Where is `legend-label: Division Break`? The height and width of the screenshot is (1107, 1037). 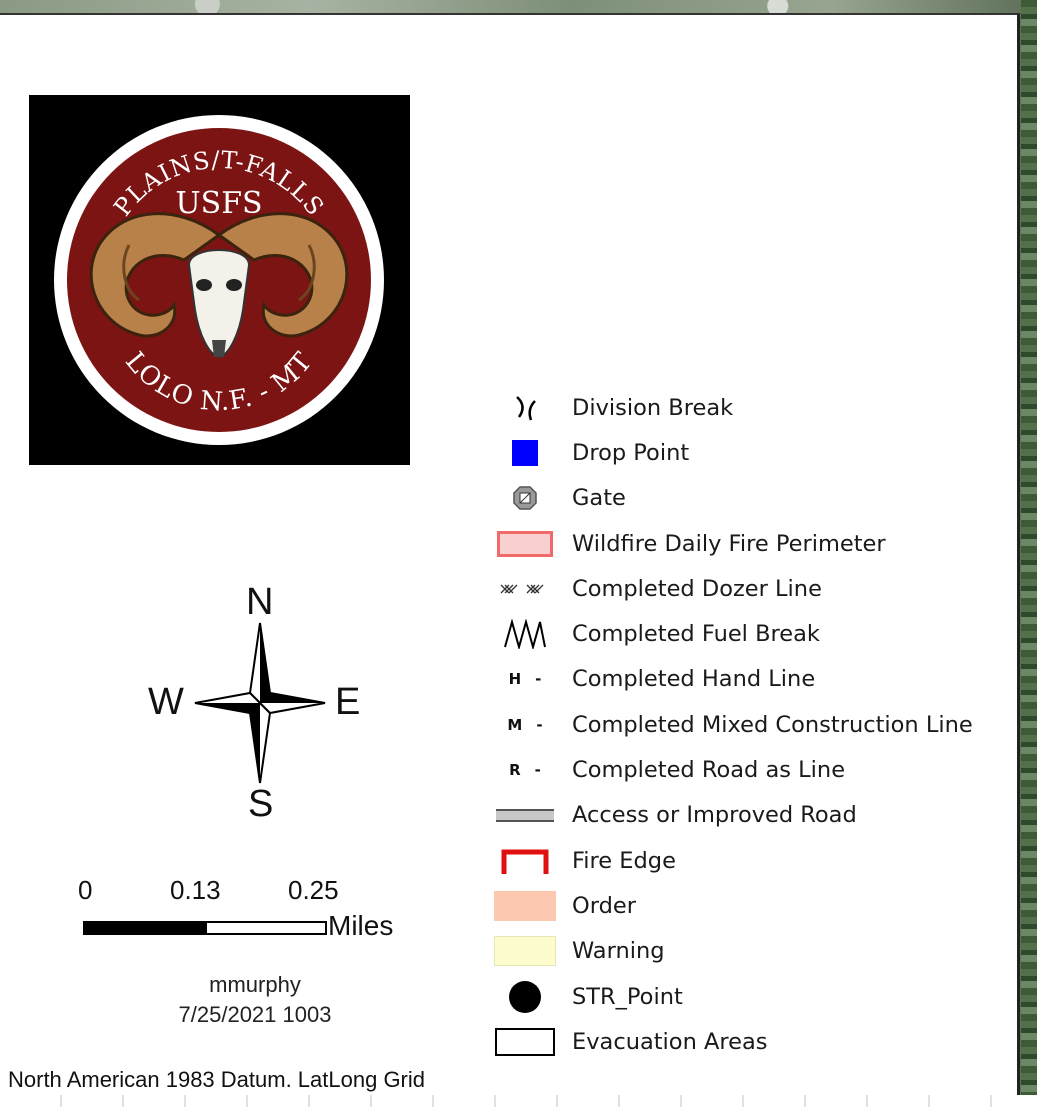 legend-label: Division Break is located at coordinates (653, 407).